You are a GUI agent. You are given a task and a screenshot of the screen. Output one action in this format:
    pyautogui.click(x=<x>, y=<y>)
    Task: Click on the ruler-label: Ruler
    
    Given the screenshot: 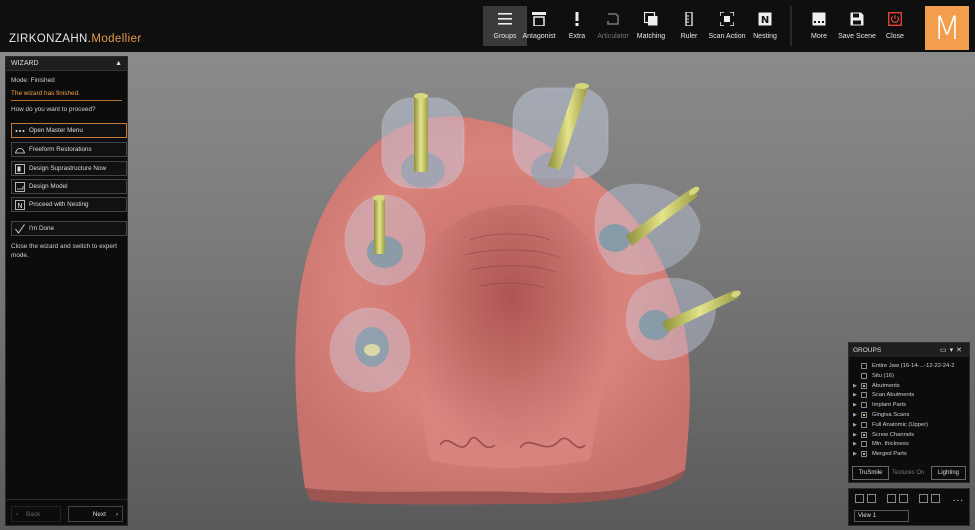 What is the action you would take?
    pyautogui.click(x=689, y=36)
    